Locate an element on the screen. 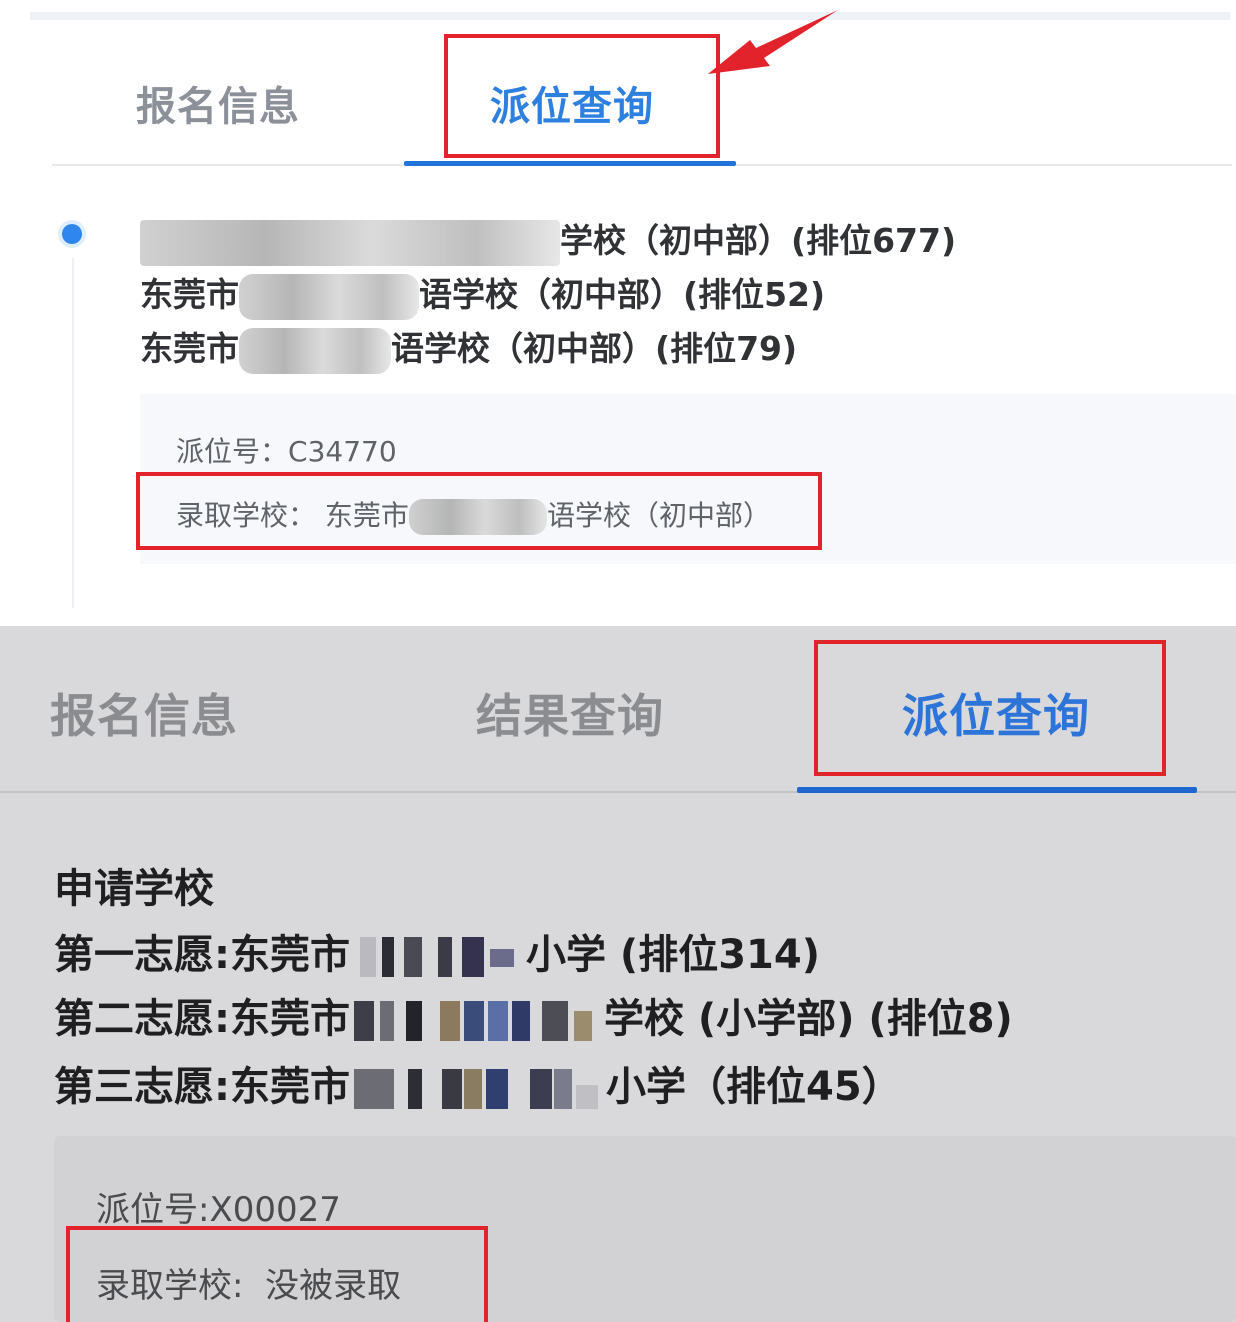 The image size is (1236, 1322). school-choice-prefix: 第一志愿:东莞市 is located at coordinates (202, 955).